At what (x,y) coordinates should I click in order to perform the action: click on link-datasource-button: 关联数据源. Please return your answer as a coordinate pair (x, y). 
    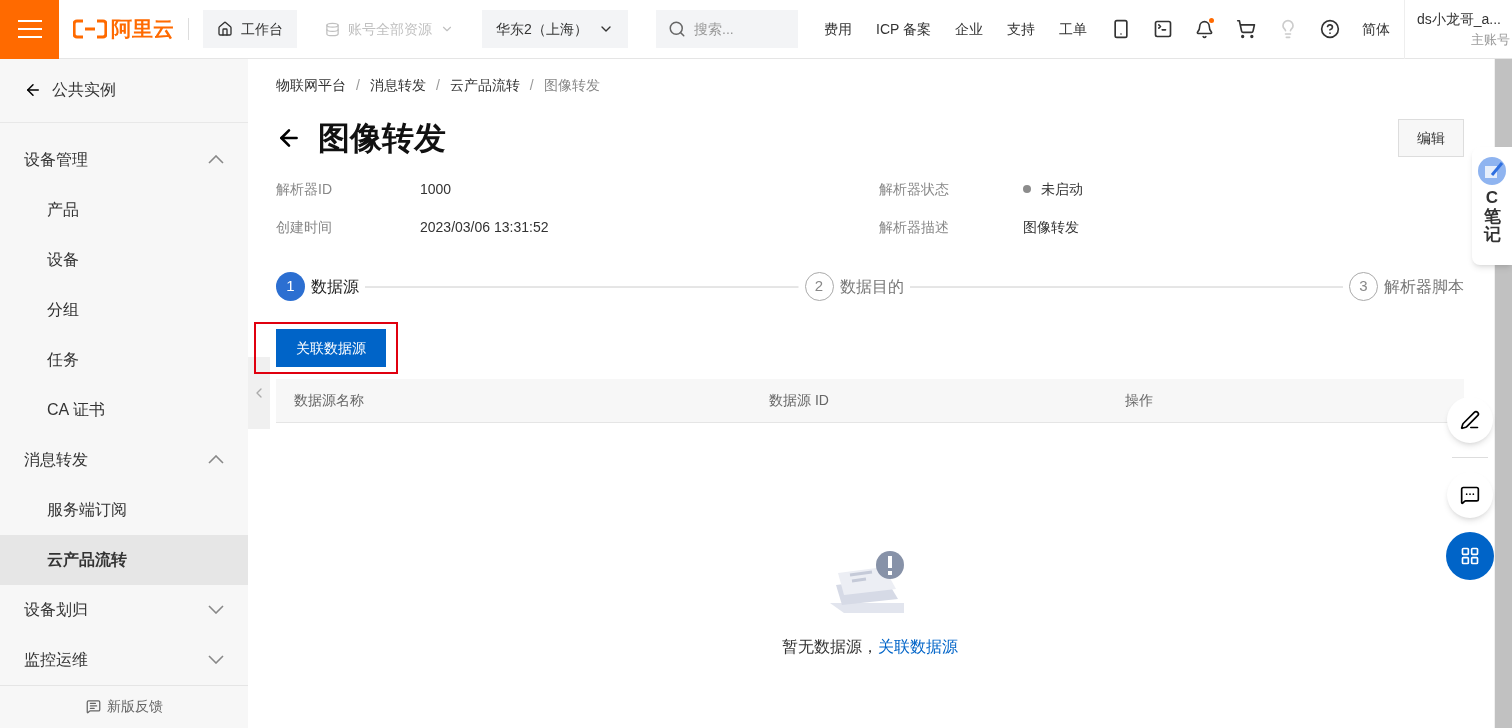
    Looking at the image, I should click on (331, 348).